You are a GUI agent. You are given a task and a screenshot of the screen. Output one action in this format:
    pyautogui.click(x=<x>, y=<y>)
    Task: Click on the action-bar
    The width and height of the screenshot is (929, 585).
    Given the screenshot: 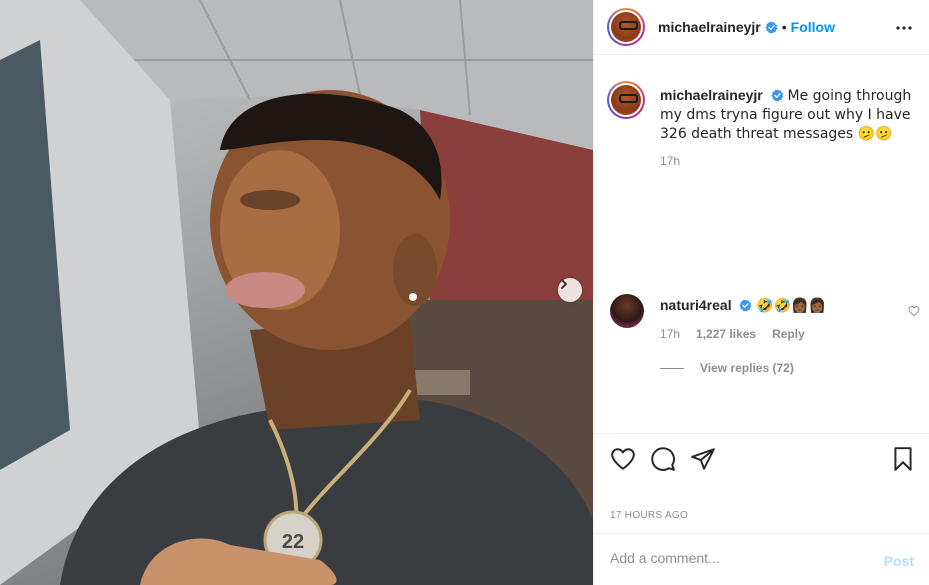 What is the action you would take?
    pyautogui.click(x=761, y=459)
    